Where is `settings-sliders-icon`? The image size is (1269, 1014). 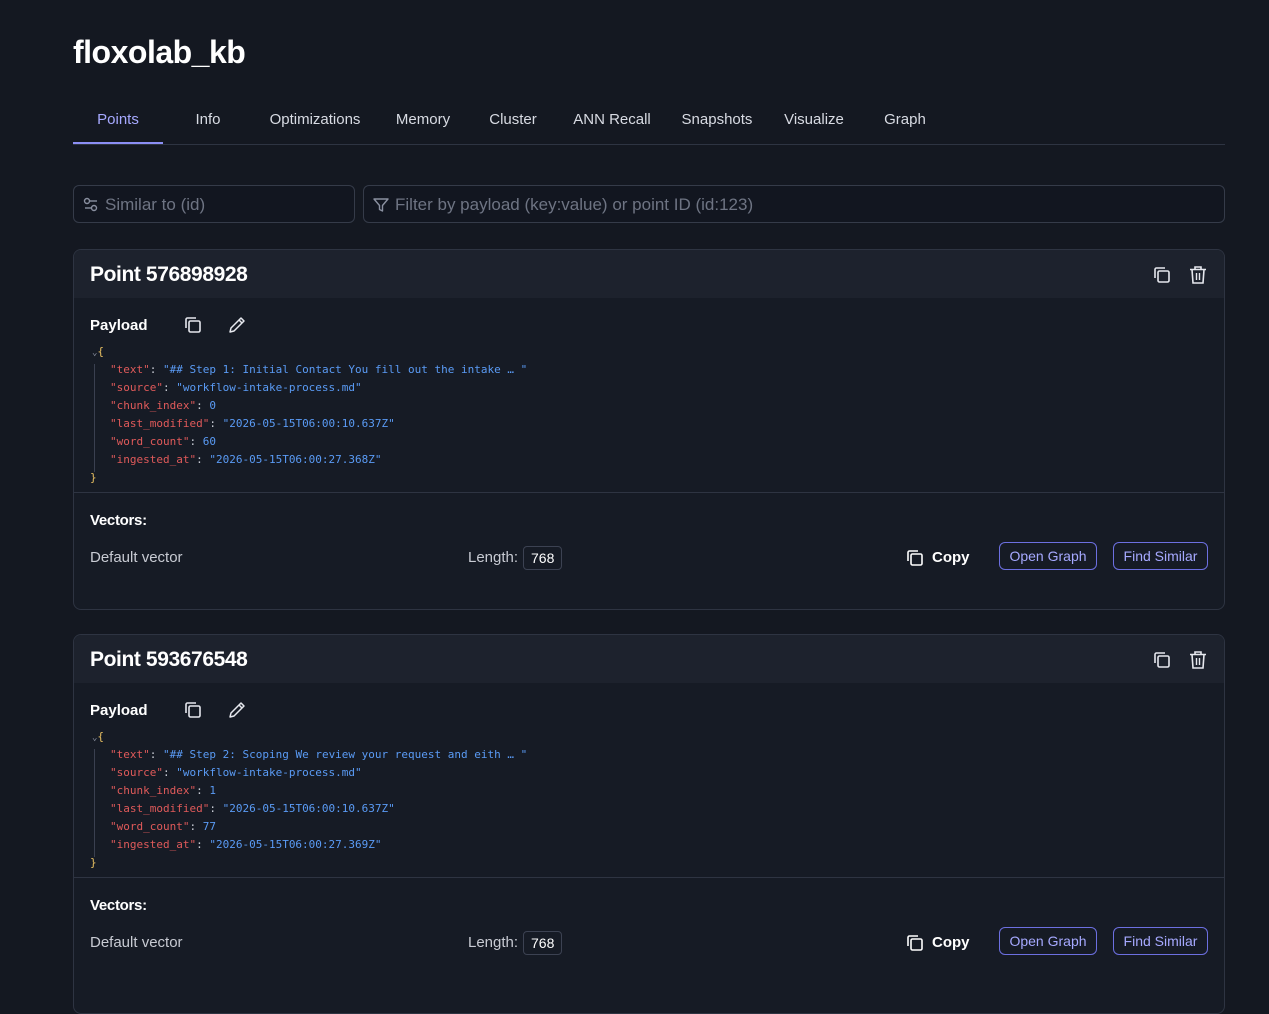
settings-sliders-icon is located at coordinates (90, 204).